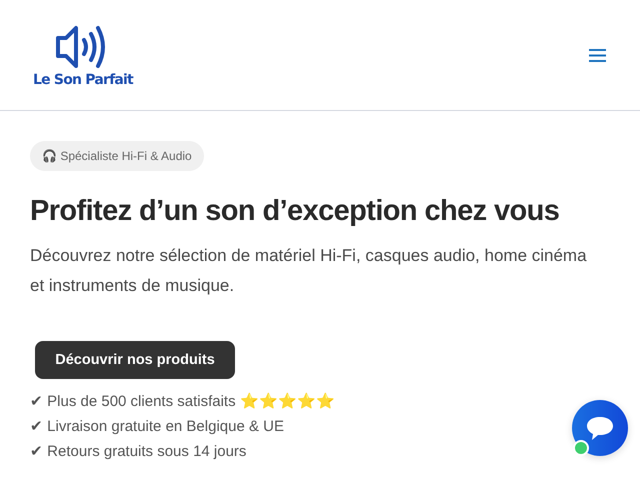  Describe the element at coordinates (117, 156) in the screenshot. I see `badge: 🎧 Spécialiste Hi-Fi & Audio` at that location.